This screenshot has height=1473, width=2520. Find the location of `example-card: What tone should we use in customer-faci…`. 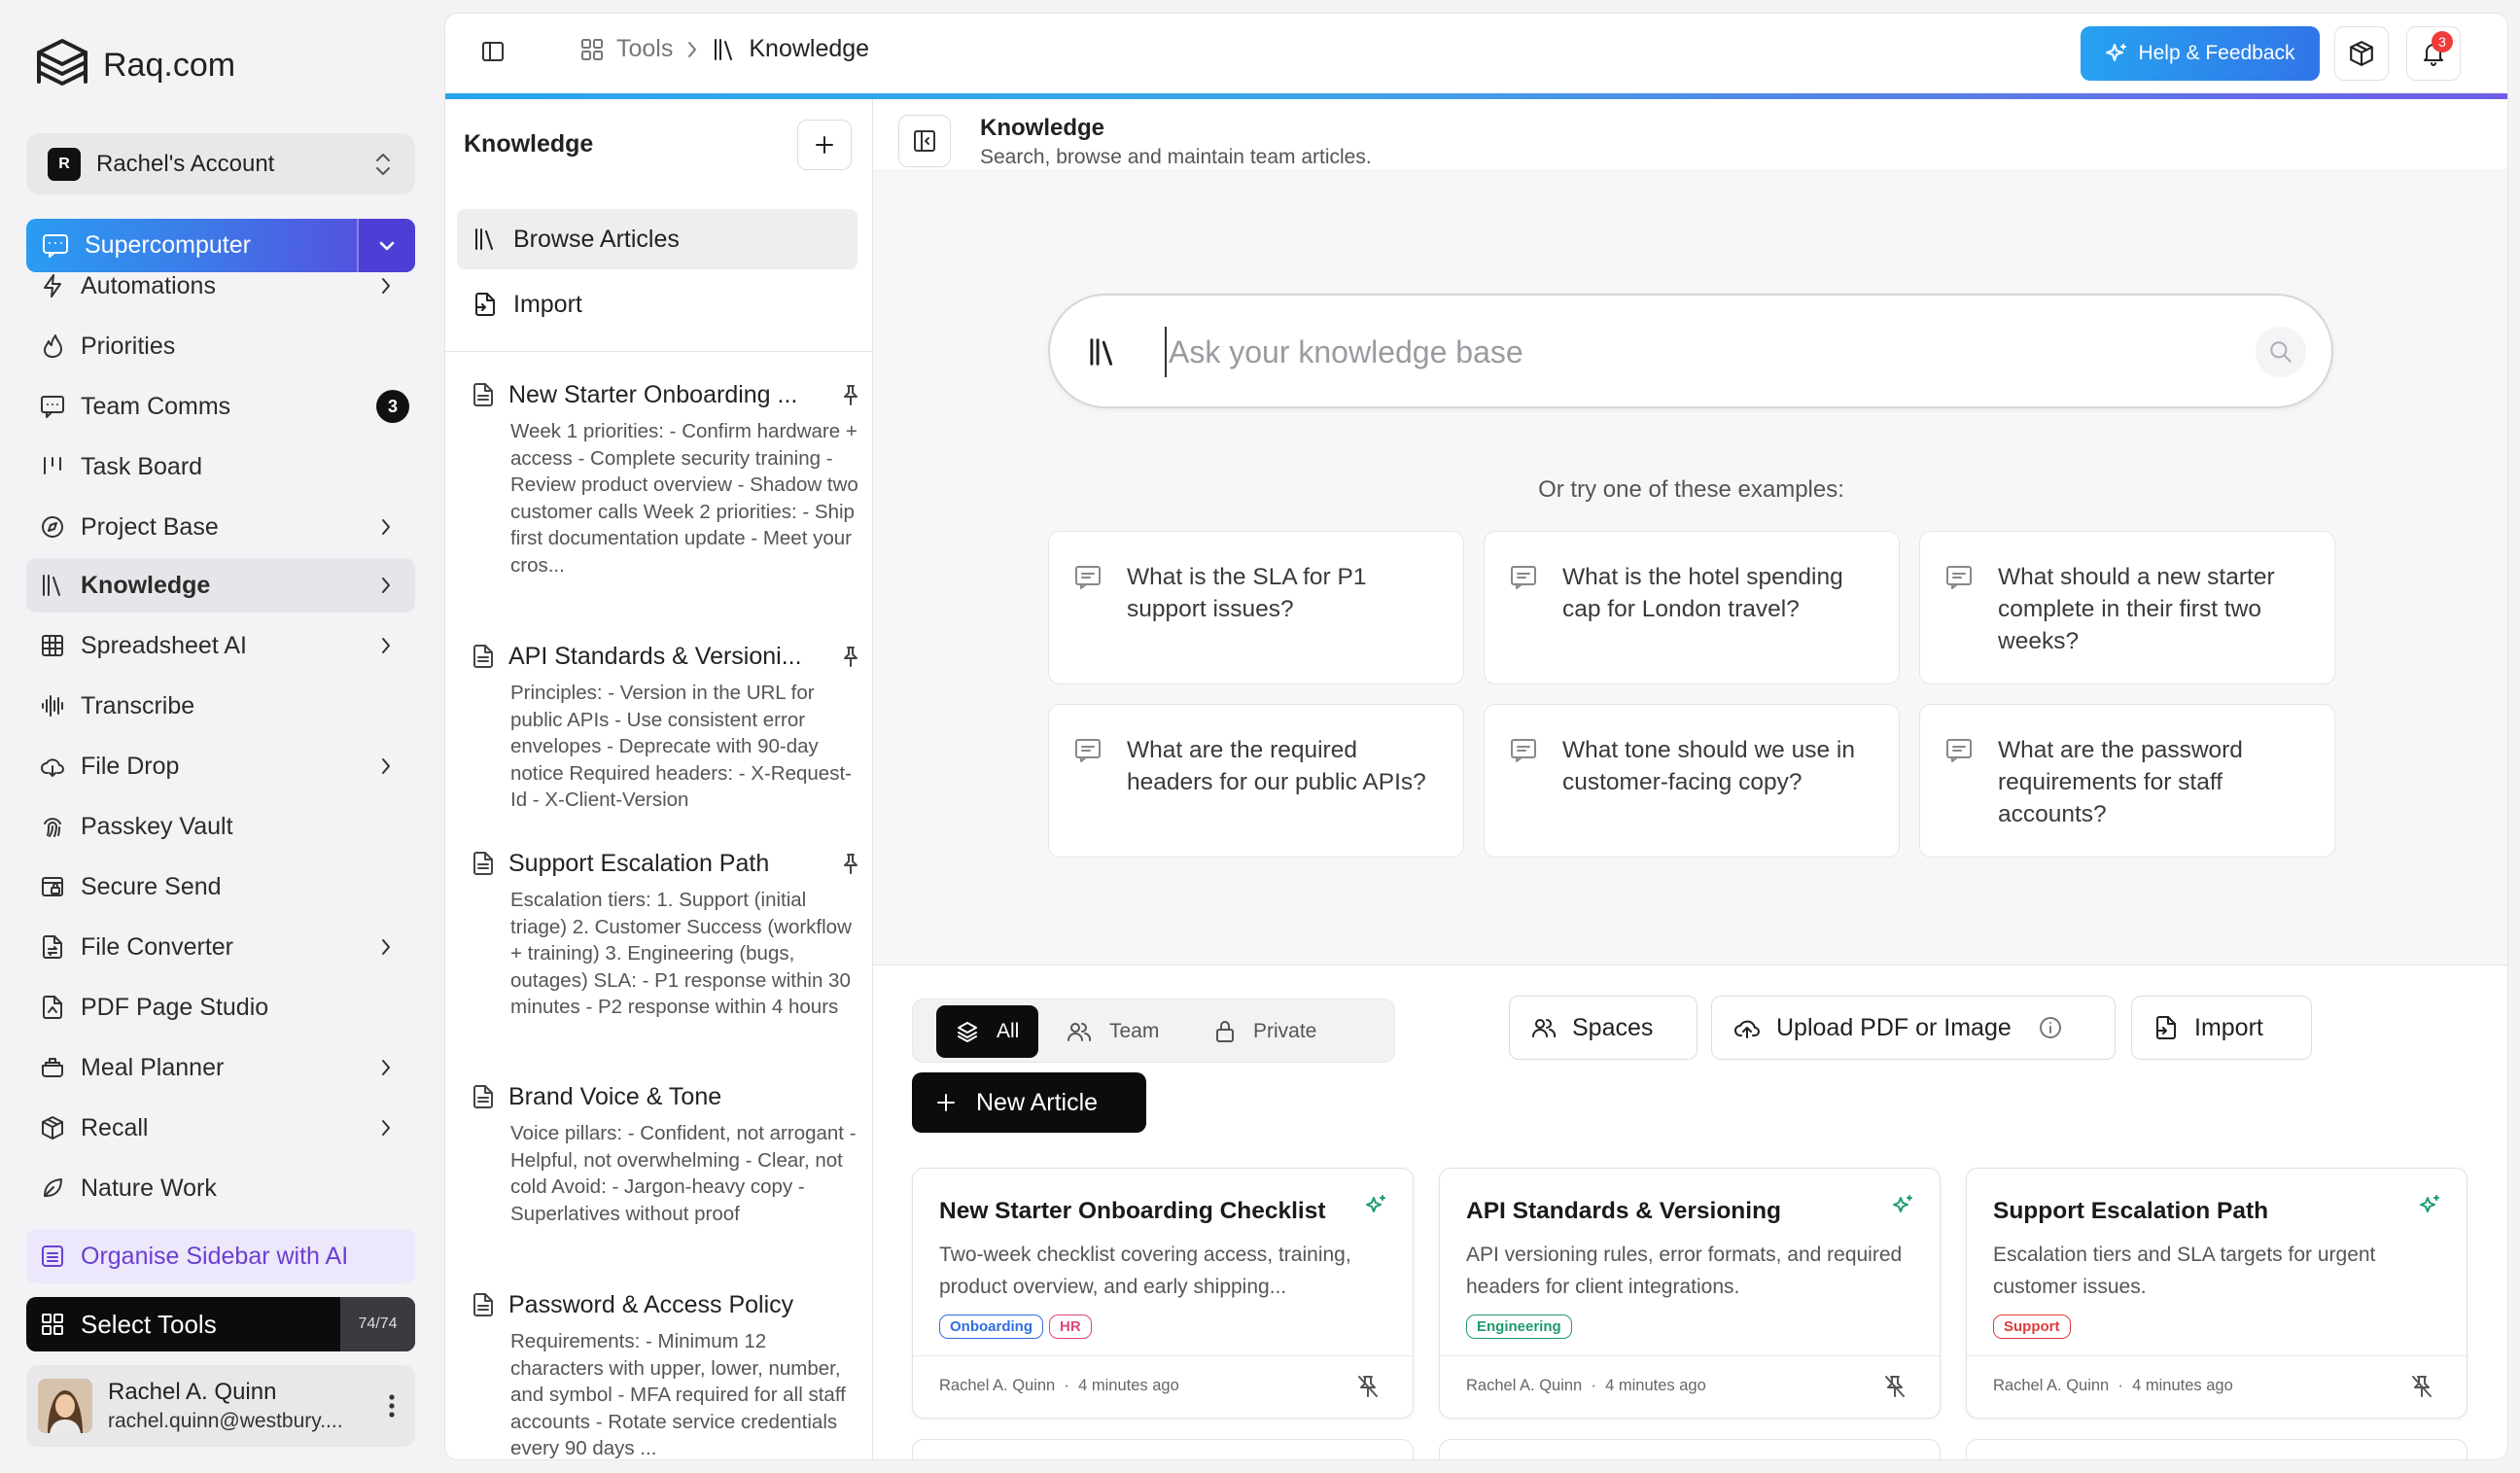

example-card: What tone should we use in customer-faci… is located at coordinates (1692, 781).